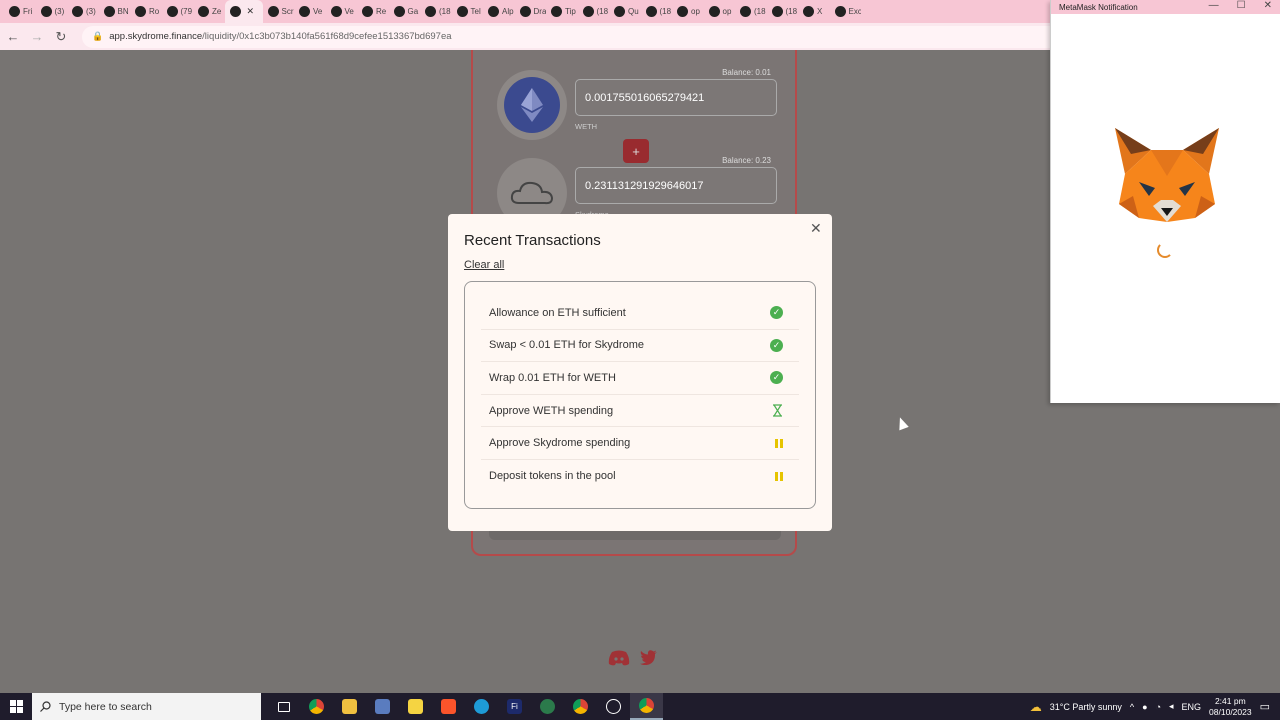 The height and width of the screenshot is (720, 1280). What do you see at coordinates (156, 36) in the screenshot?
I see `url-host: app.skydrome.finance` at bounding box center [156, 36].